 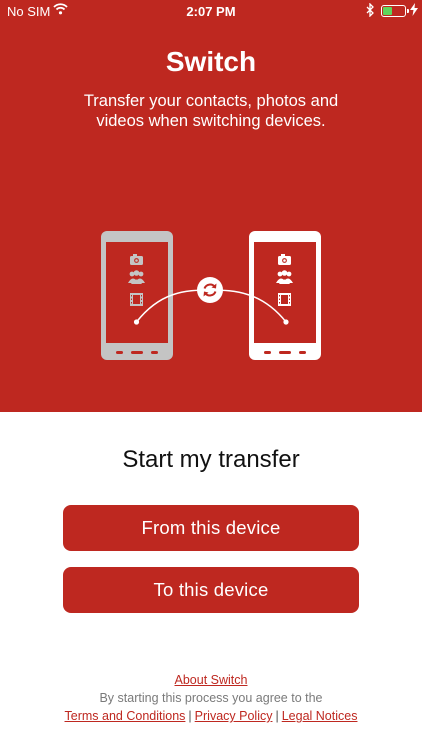 I want to click on legal-notices-link: Legal Notices, so click(x=320, y=716).